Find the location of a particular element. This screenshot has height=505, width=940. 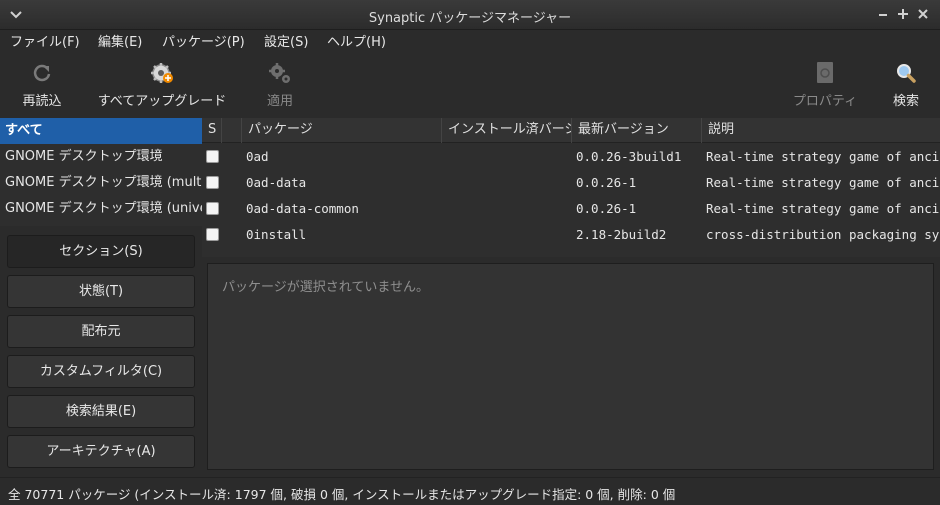

toolbar: 再読込 すべてアップグレード 適用 プロパティ 検索 is located at coordinates (470, 84).